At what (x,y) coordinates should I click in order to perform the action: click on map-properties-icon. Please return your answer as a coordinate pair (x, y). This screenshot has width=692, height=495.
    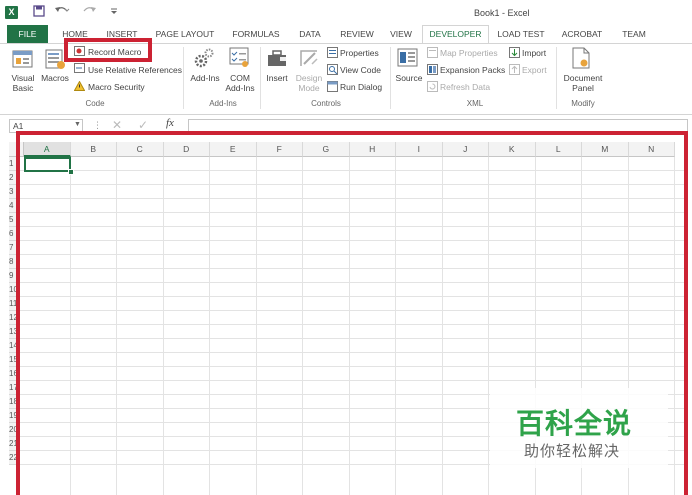
    Looking at the image, I should click on (432, 53).